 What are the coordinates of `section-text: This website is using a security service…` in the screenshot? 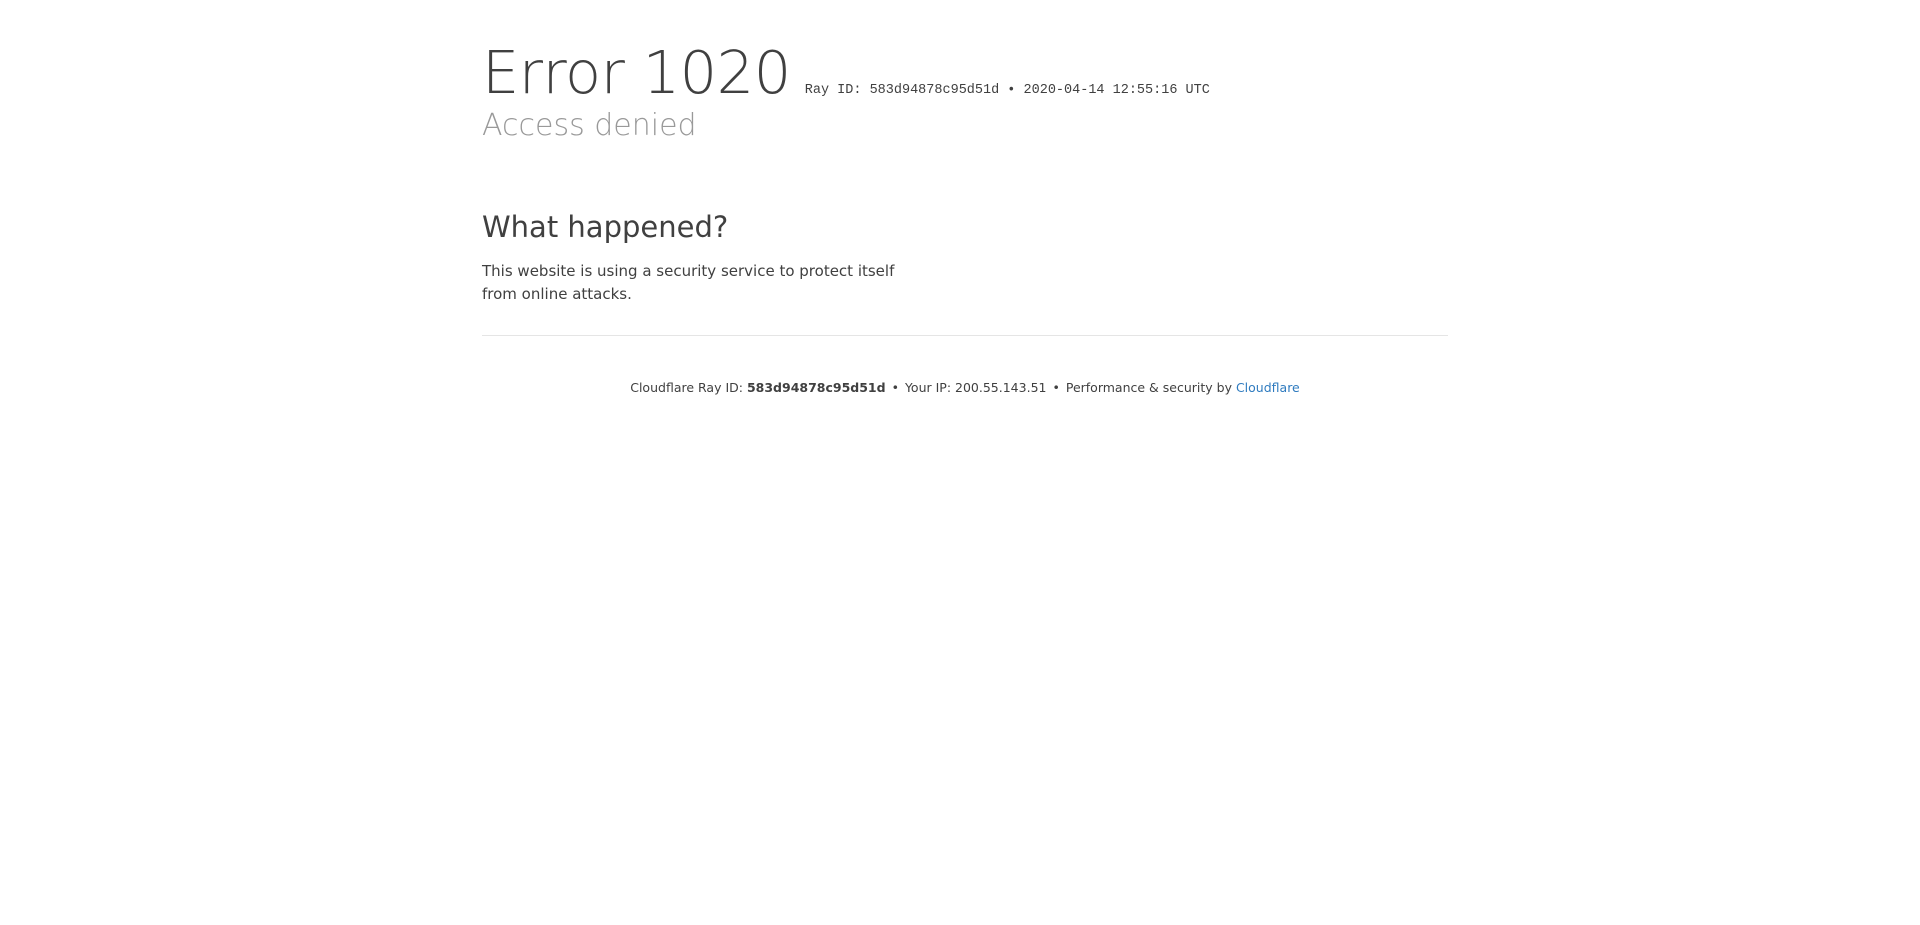 It's located at (688, 282).